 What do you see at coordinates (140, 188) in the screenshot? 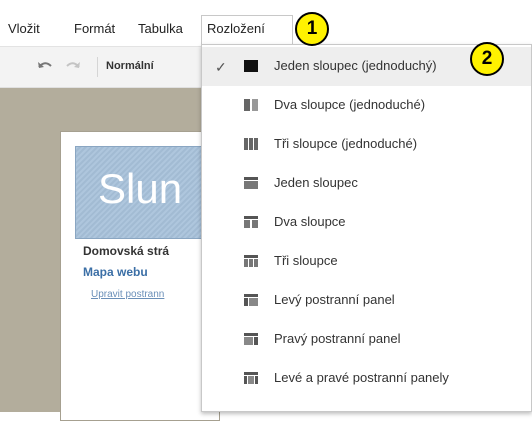
I see `site-header-title: Slun` at bounding box center [140, 188].